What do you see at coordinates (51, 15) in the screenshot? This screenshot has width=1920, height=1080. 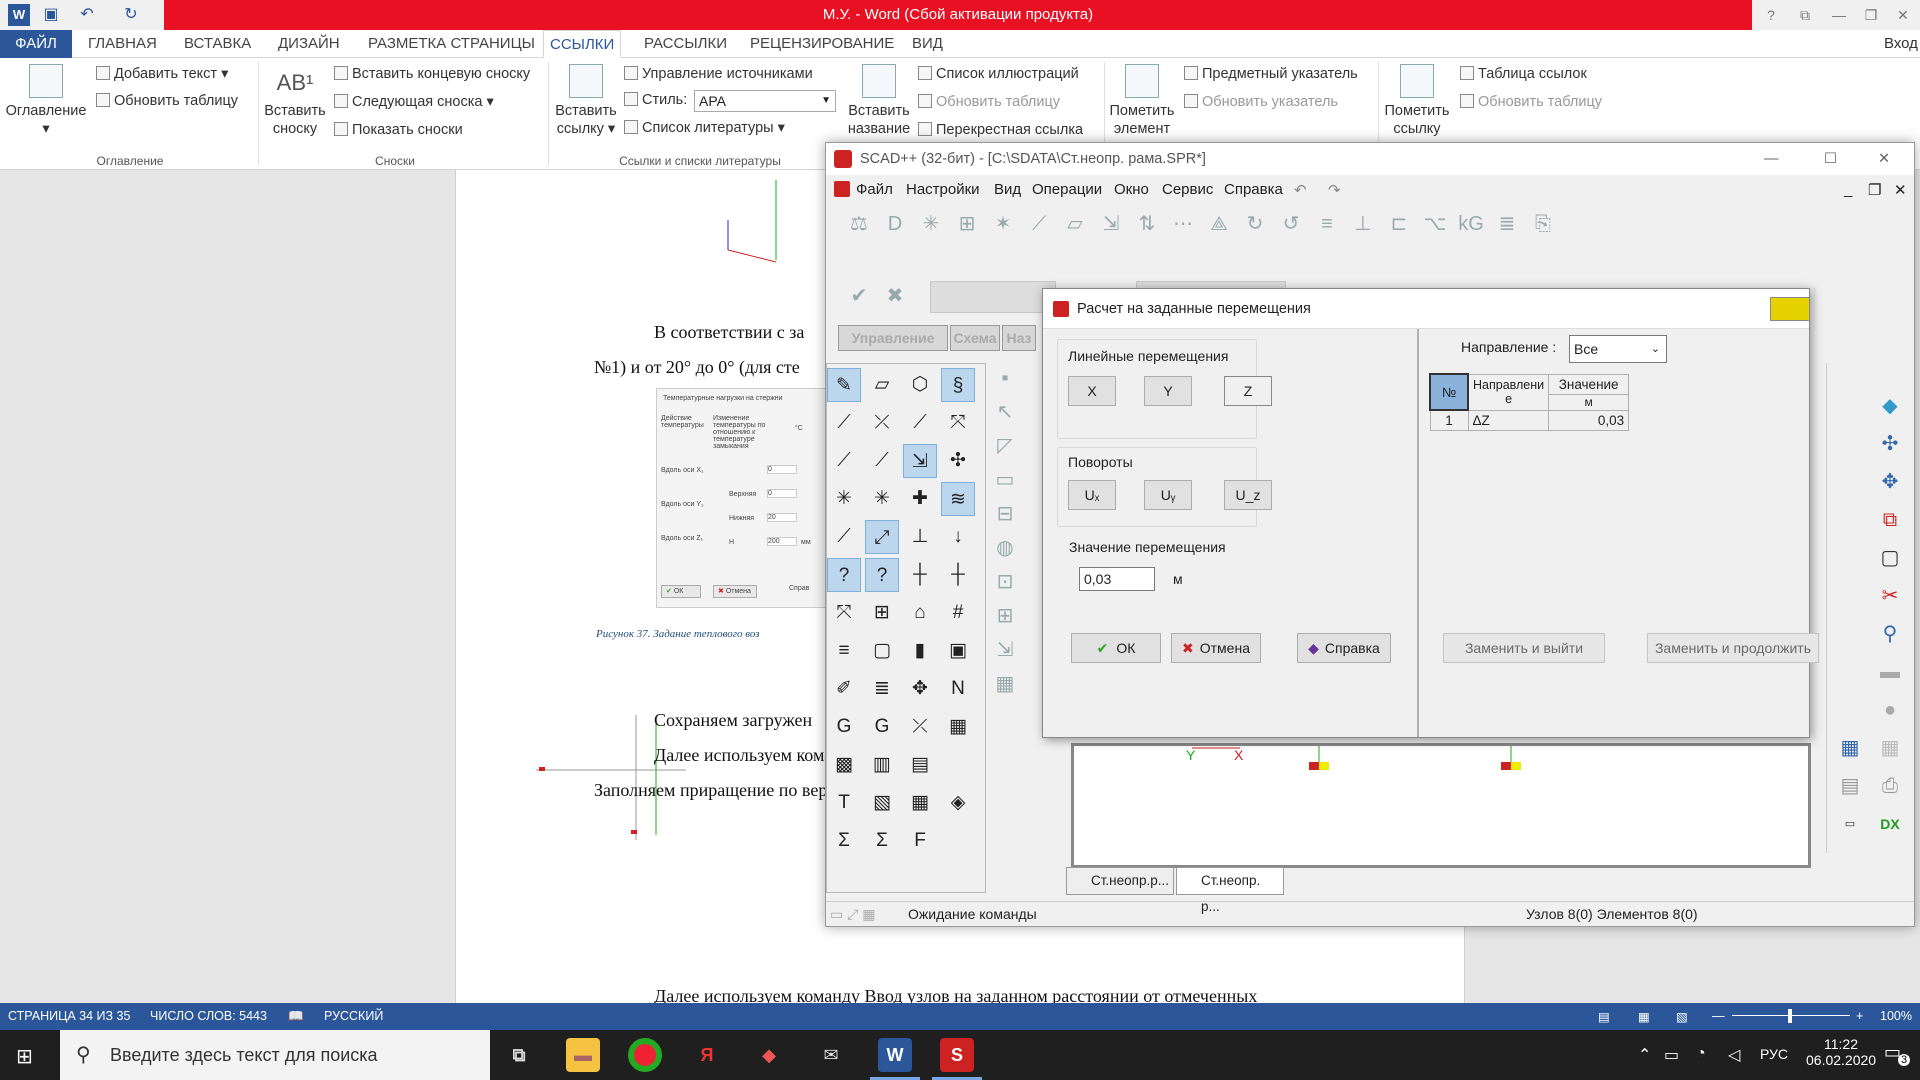 I see `save-icon: ▣` at bounding box center [51, 15].